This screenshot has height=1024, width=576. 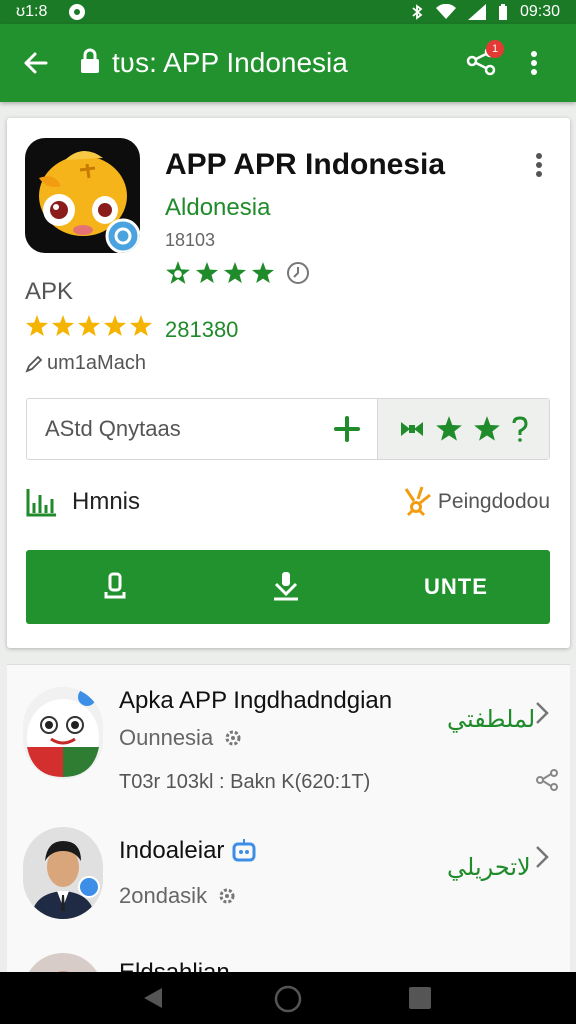 What do you see at coordinates (77, 12) in the screenshot?
I see `notification-dot-icon` at bounding box center [77, 12].